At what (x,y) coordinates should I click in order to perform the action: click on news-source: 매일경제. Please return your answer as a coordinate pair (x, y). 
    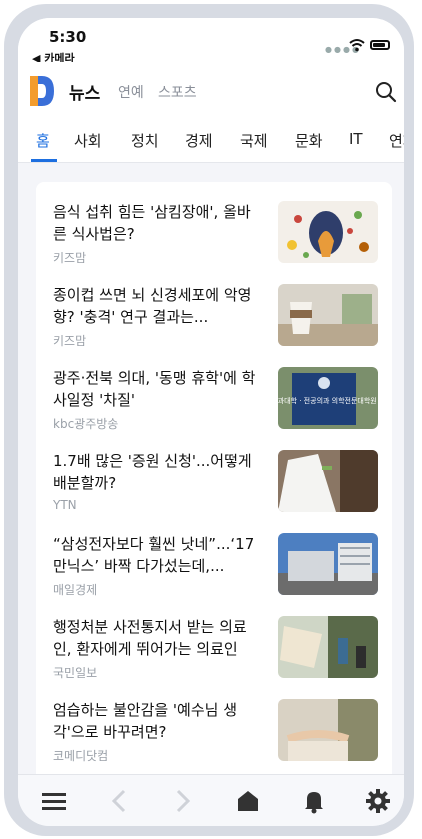
    Looking at the image, I should click on (75, 590).